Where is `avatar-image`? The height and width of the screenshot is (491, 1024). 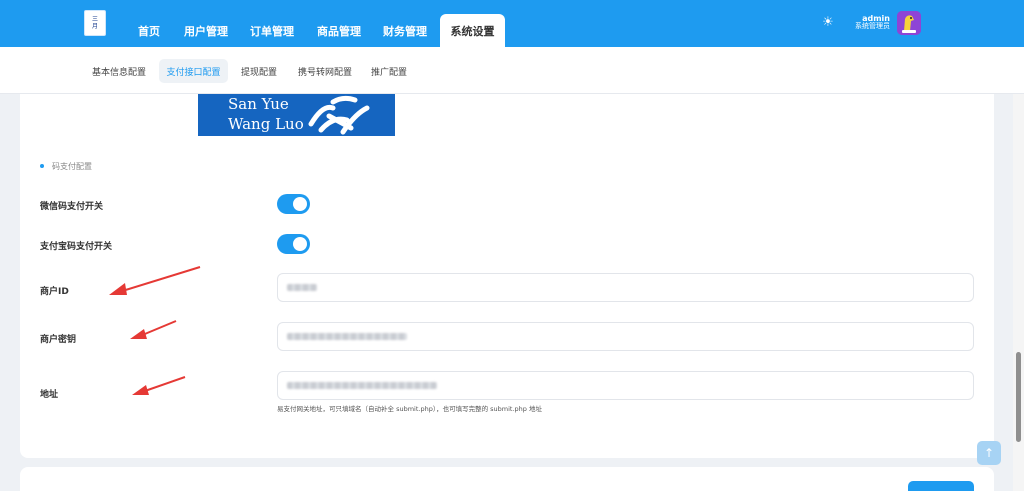
avatar-image is located at coordinates (909, 23).